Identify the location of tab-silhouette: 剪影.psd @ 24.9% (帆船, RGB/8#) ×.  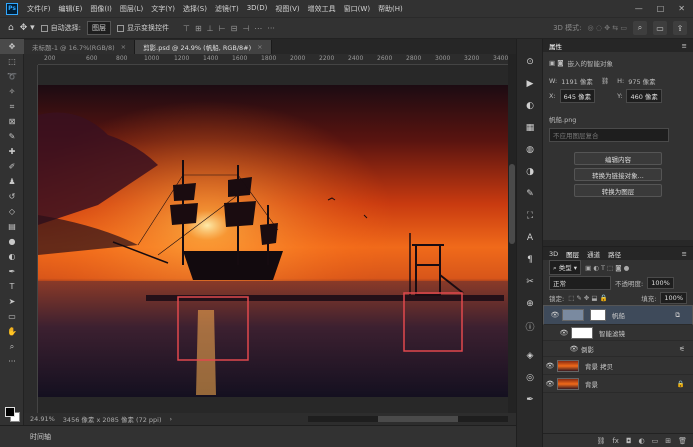
(203, 47).